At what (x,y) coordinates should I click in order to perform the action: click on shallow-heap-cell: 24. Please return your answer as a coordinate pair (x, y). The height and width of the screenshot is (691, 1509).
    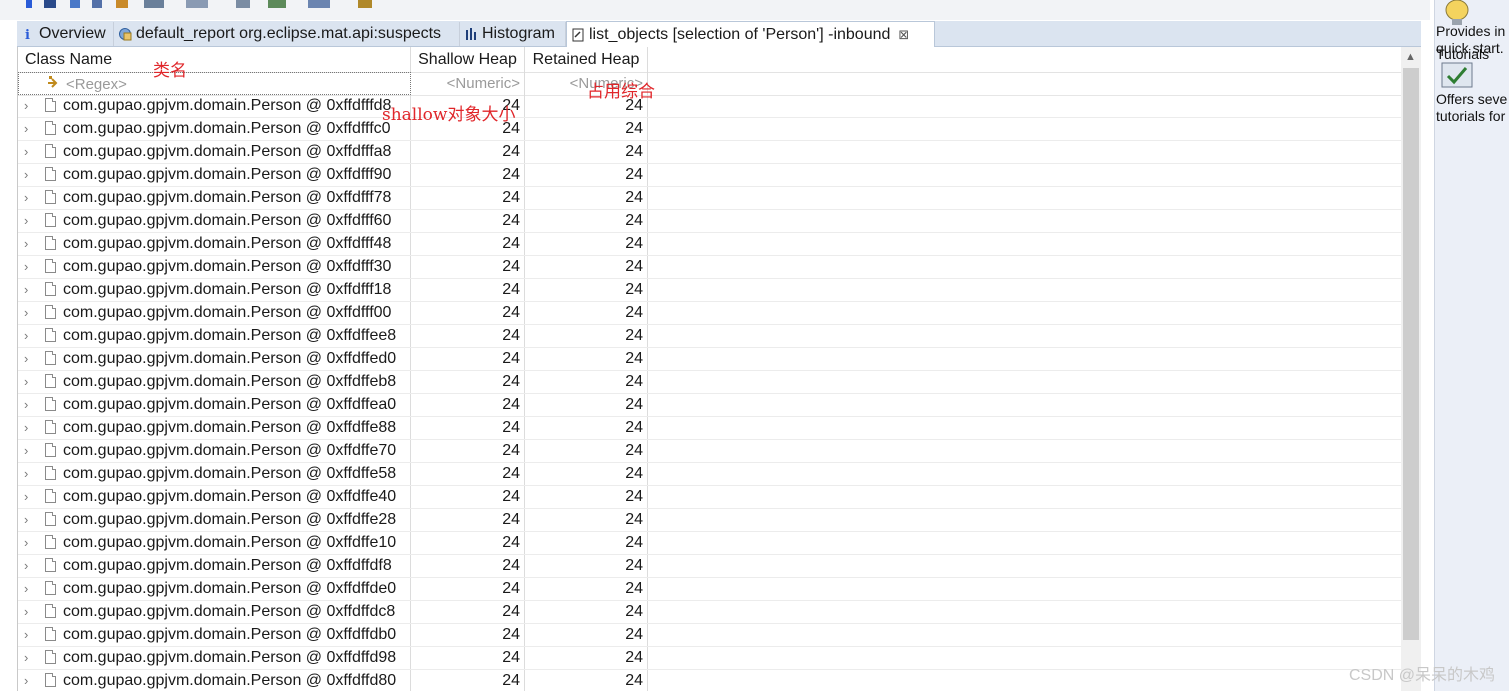
    Looking at the image, I should click on (468, 658).